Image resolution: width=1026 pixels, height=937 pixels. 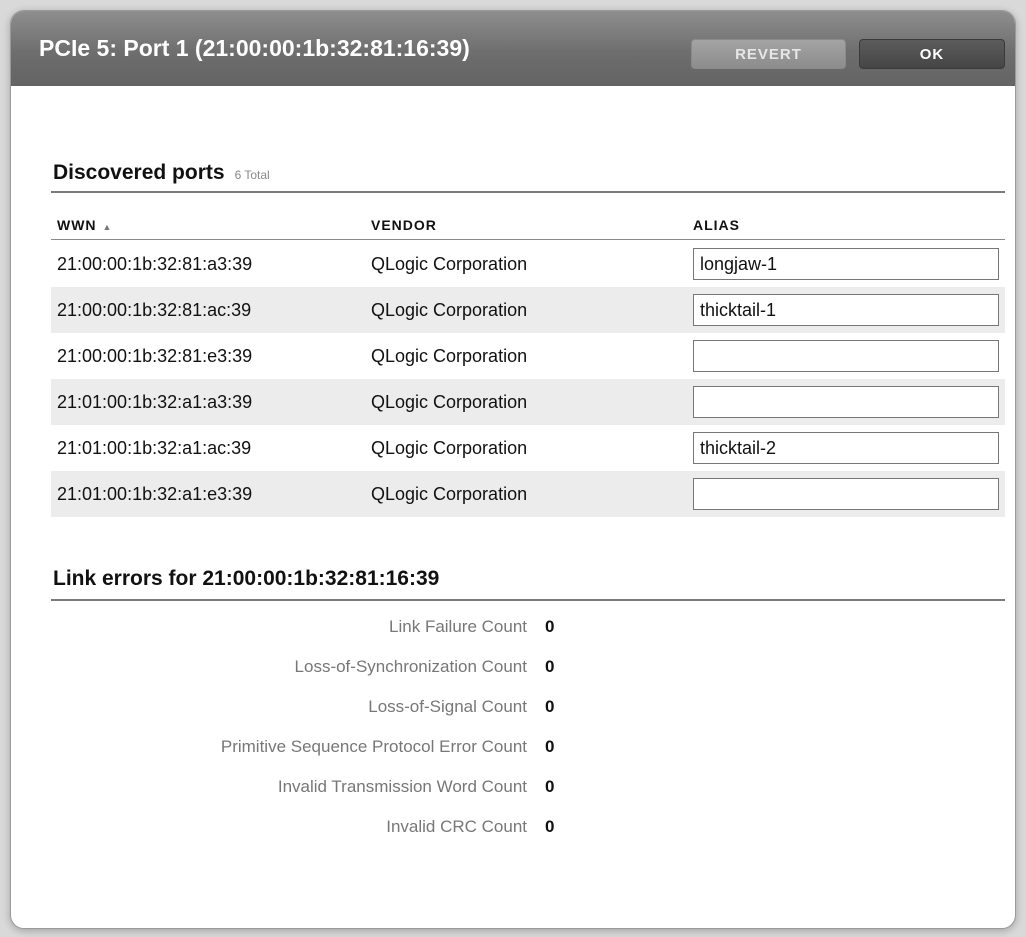 What do you see at coordinates (768, 54) in the screenshot?
I see `revert-button: REVERT` at bounding box center [768, 54].